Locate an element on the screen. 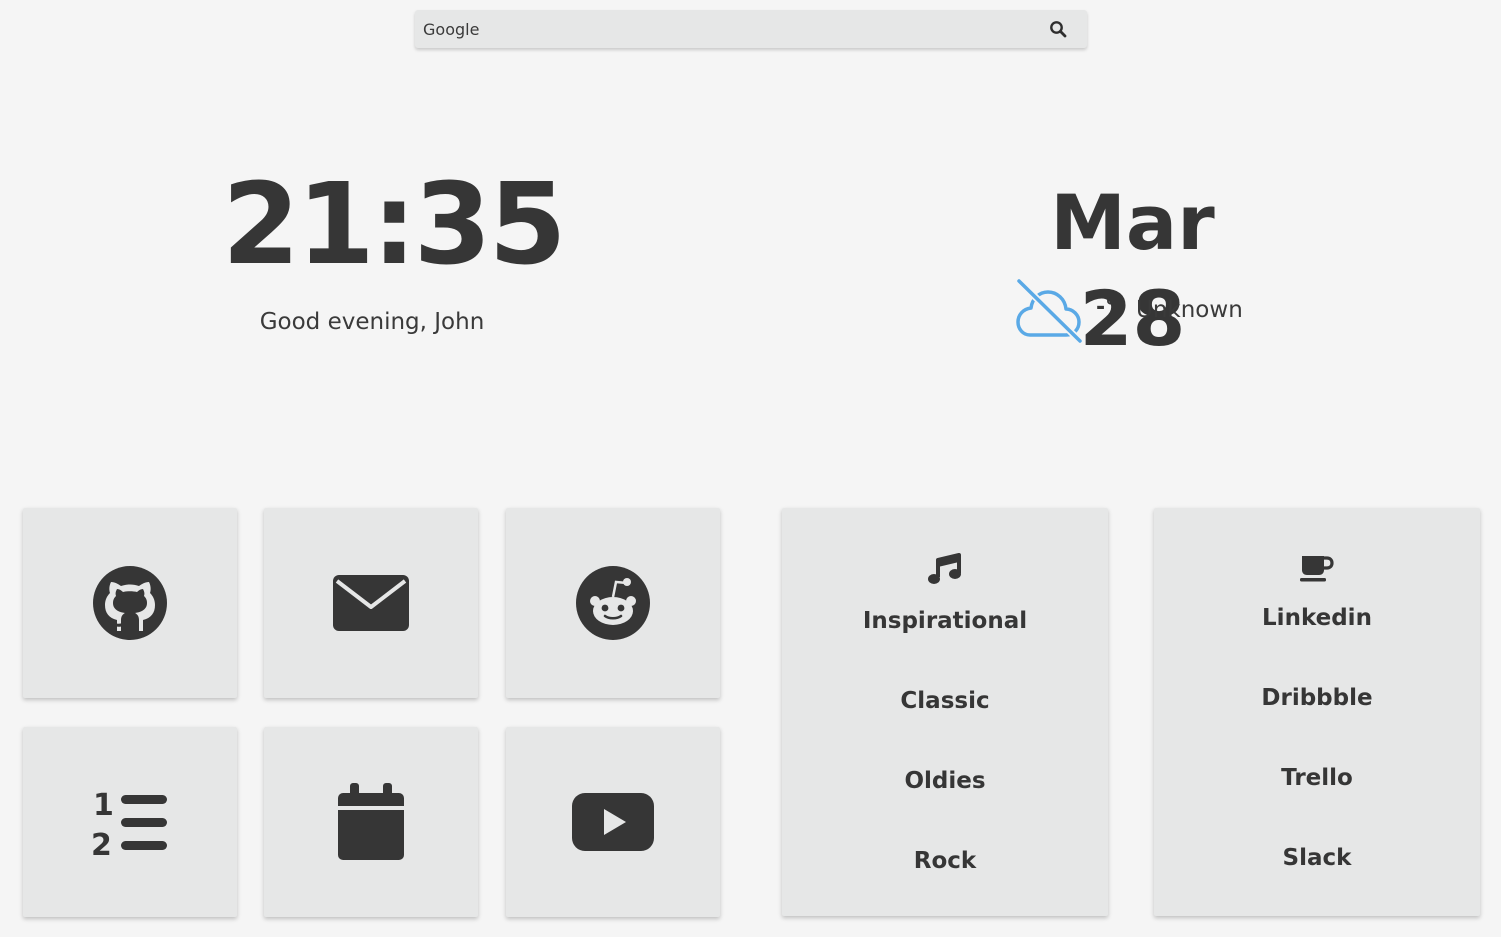  music-link-classic: Classic is located at coordinates (945, 701).